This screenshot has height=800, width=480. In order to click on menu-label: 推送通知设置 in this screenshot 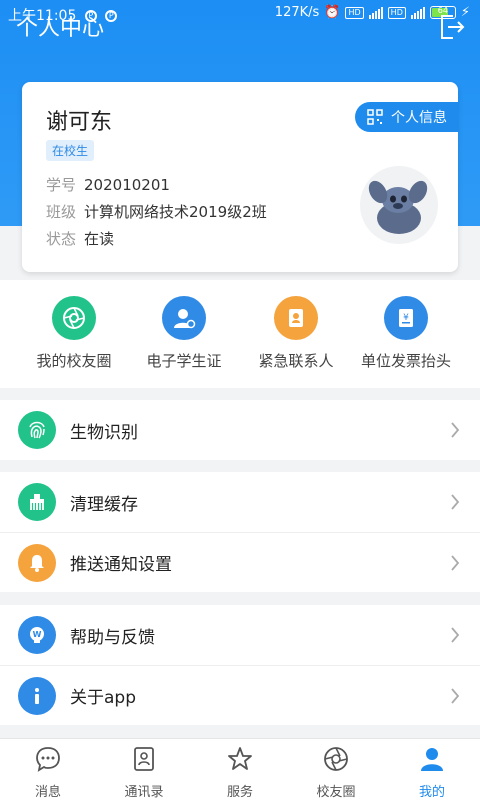, I will do `click(121, 565)`.